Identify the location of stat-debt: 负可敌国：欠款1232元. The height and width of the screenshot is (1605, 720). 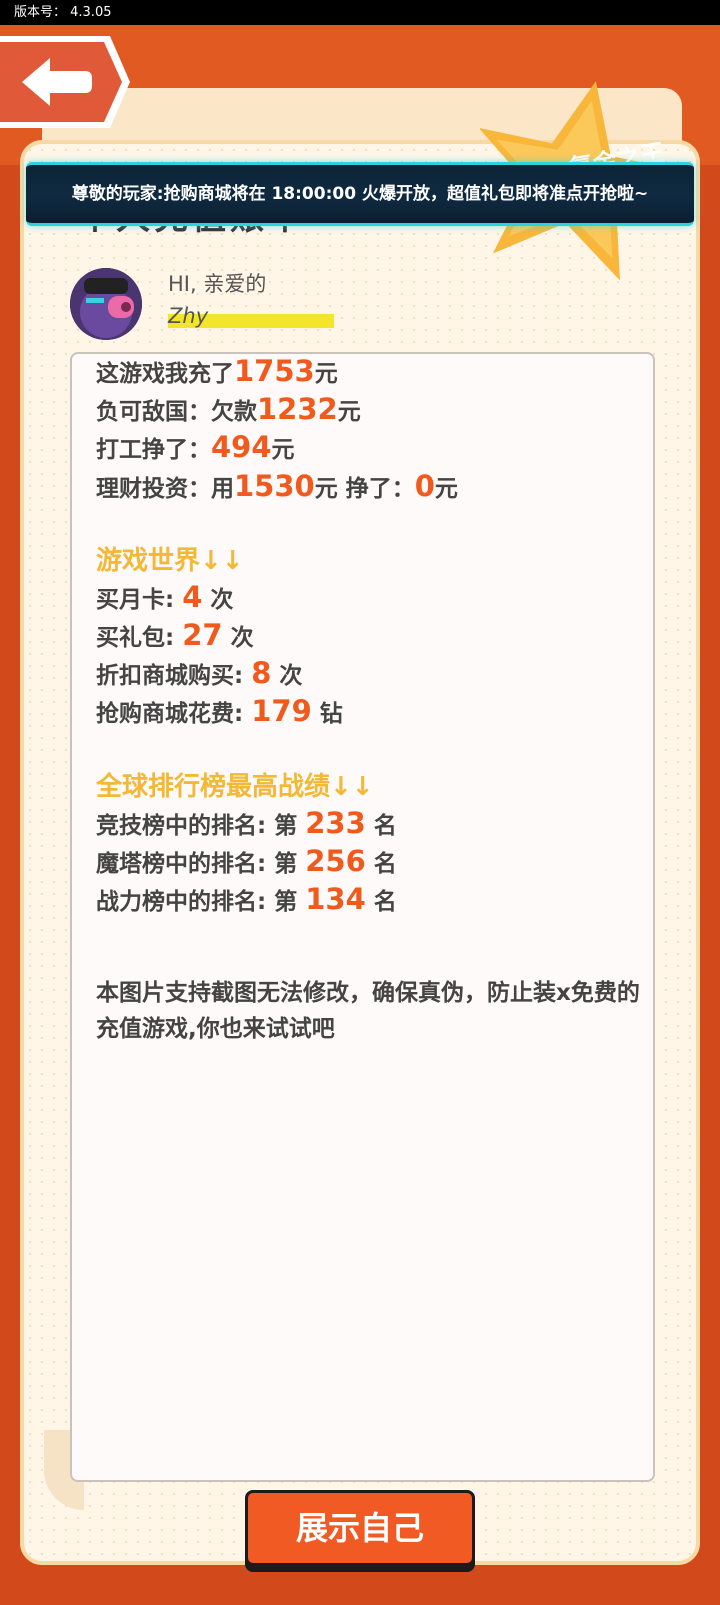
(228, 409).